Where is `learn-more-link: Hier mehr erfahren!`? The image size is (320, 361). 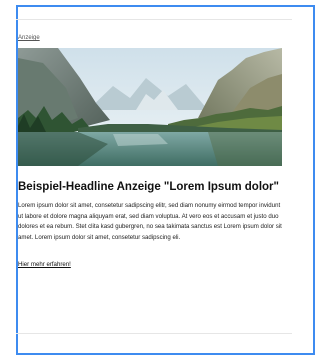
learn-more-link: Hier mehr erfahren! is located at coordinates (44, 264).